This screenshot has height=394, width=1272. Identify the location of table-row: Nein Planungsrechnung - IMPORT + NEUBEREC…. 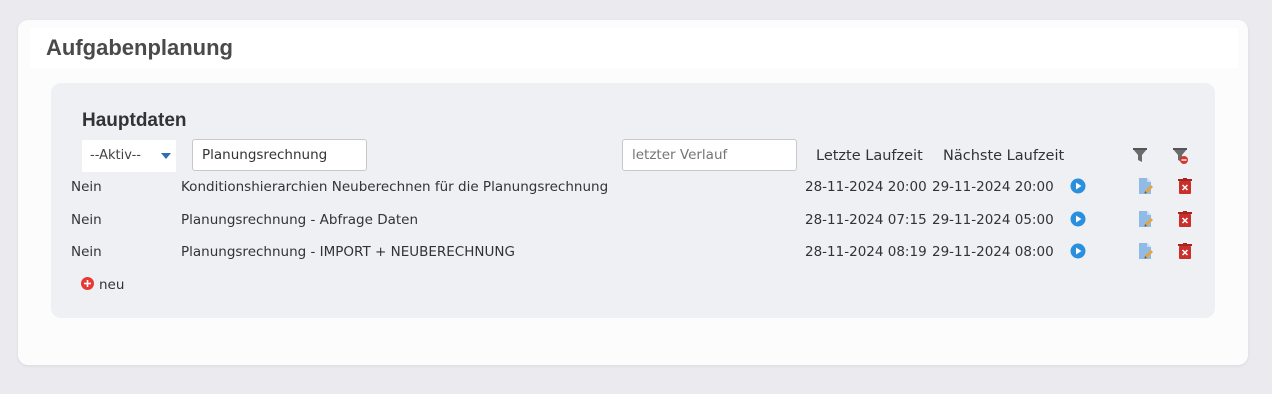
(633, 256).